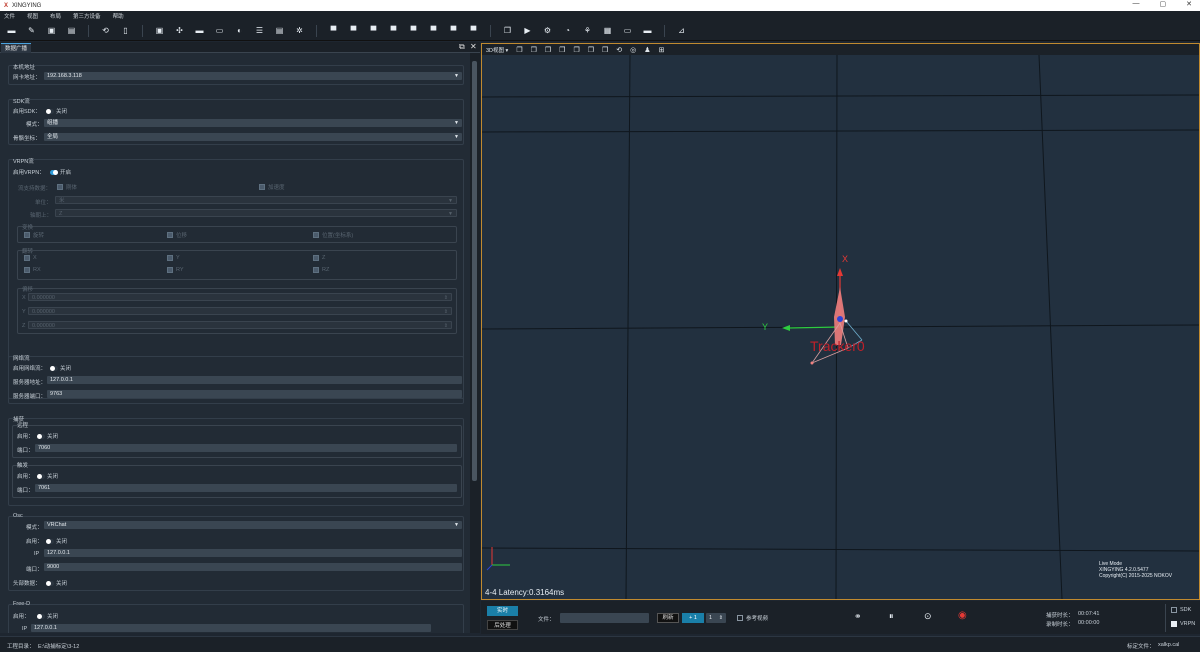 The height and width of the screenshot is (652, 1200). Describe the element at coordinates (279, 30) in the screenshot. I see `monitor-icon: ▤` at that location.